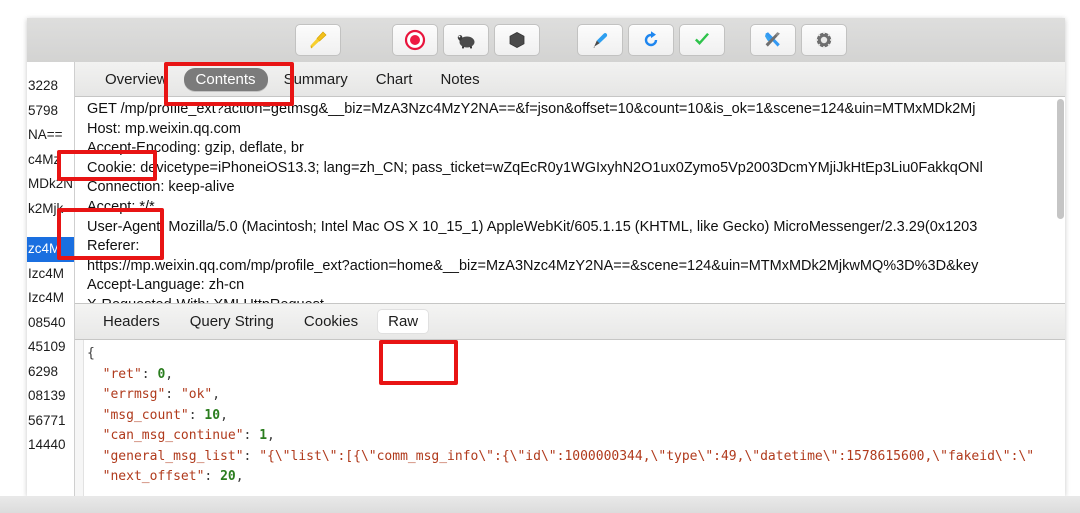 The width and height of the screenshot is (1080, 513). I want to click on header-host: Host: mp.weixin.qq.com, so click(164, 128).